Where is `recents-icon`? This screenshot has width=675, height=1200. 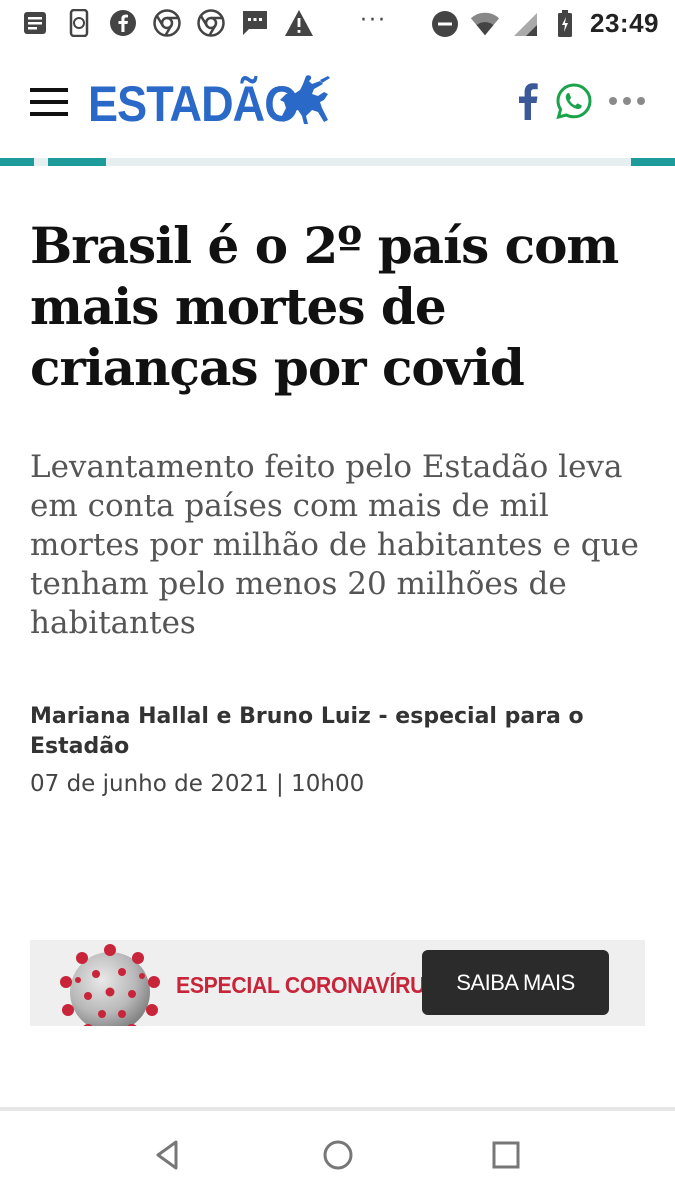 recents-icon is located at coordinates (506, 1155).